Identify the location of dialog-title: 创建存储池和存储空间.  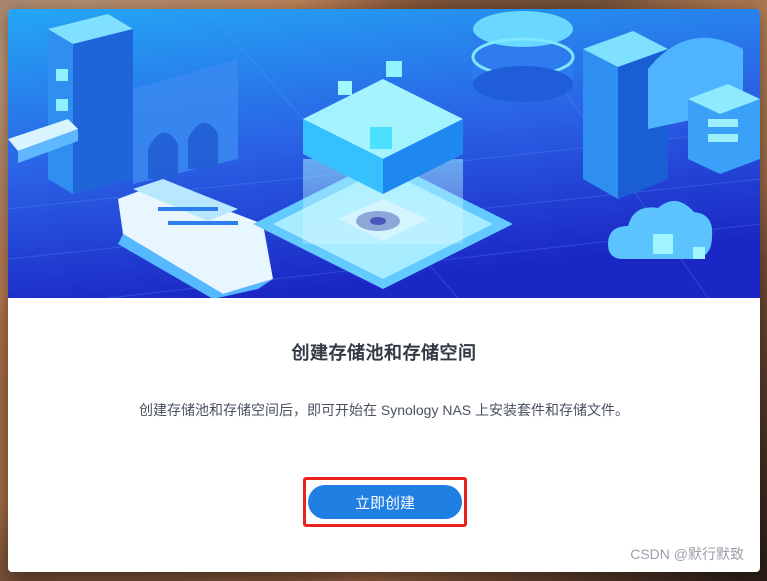
(384, 353).